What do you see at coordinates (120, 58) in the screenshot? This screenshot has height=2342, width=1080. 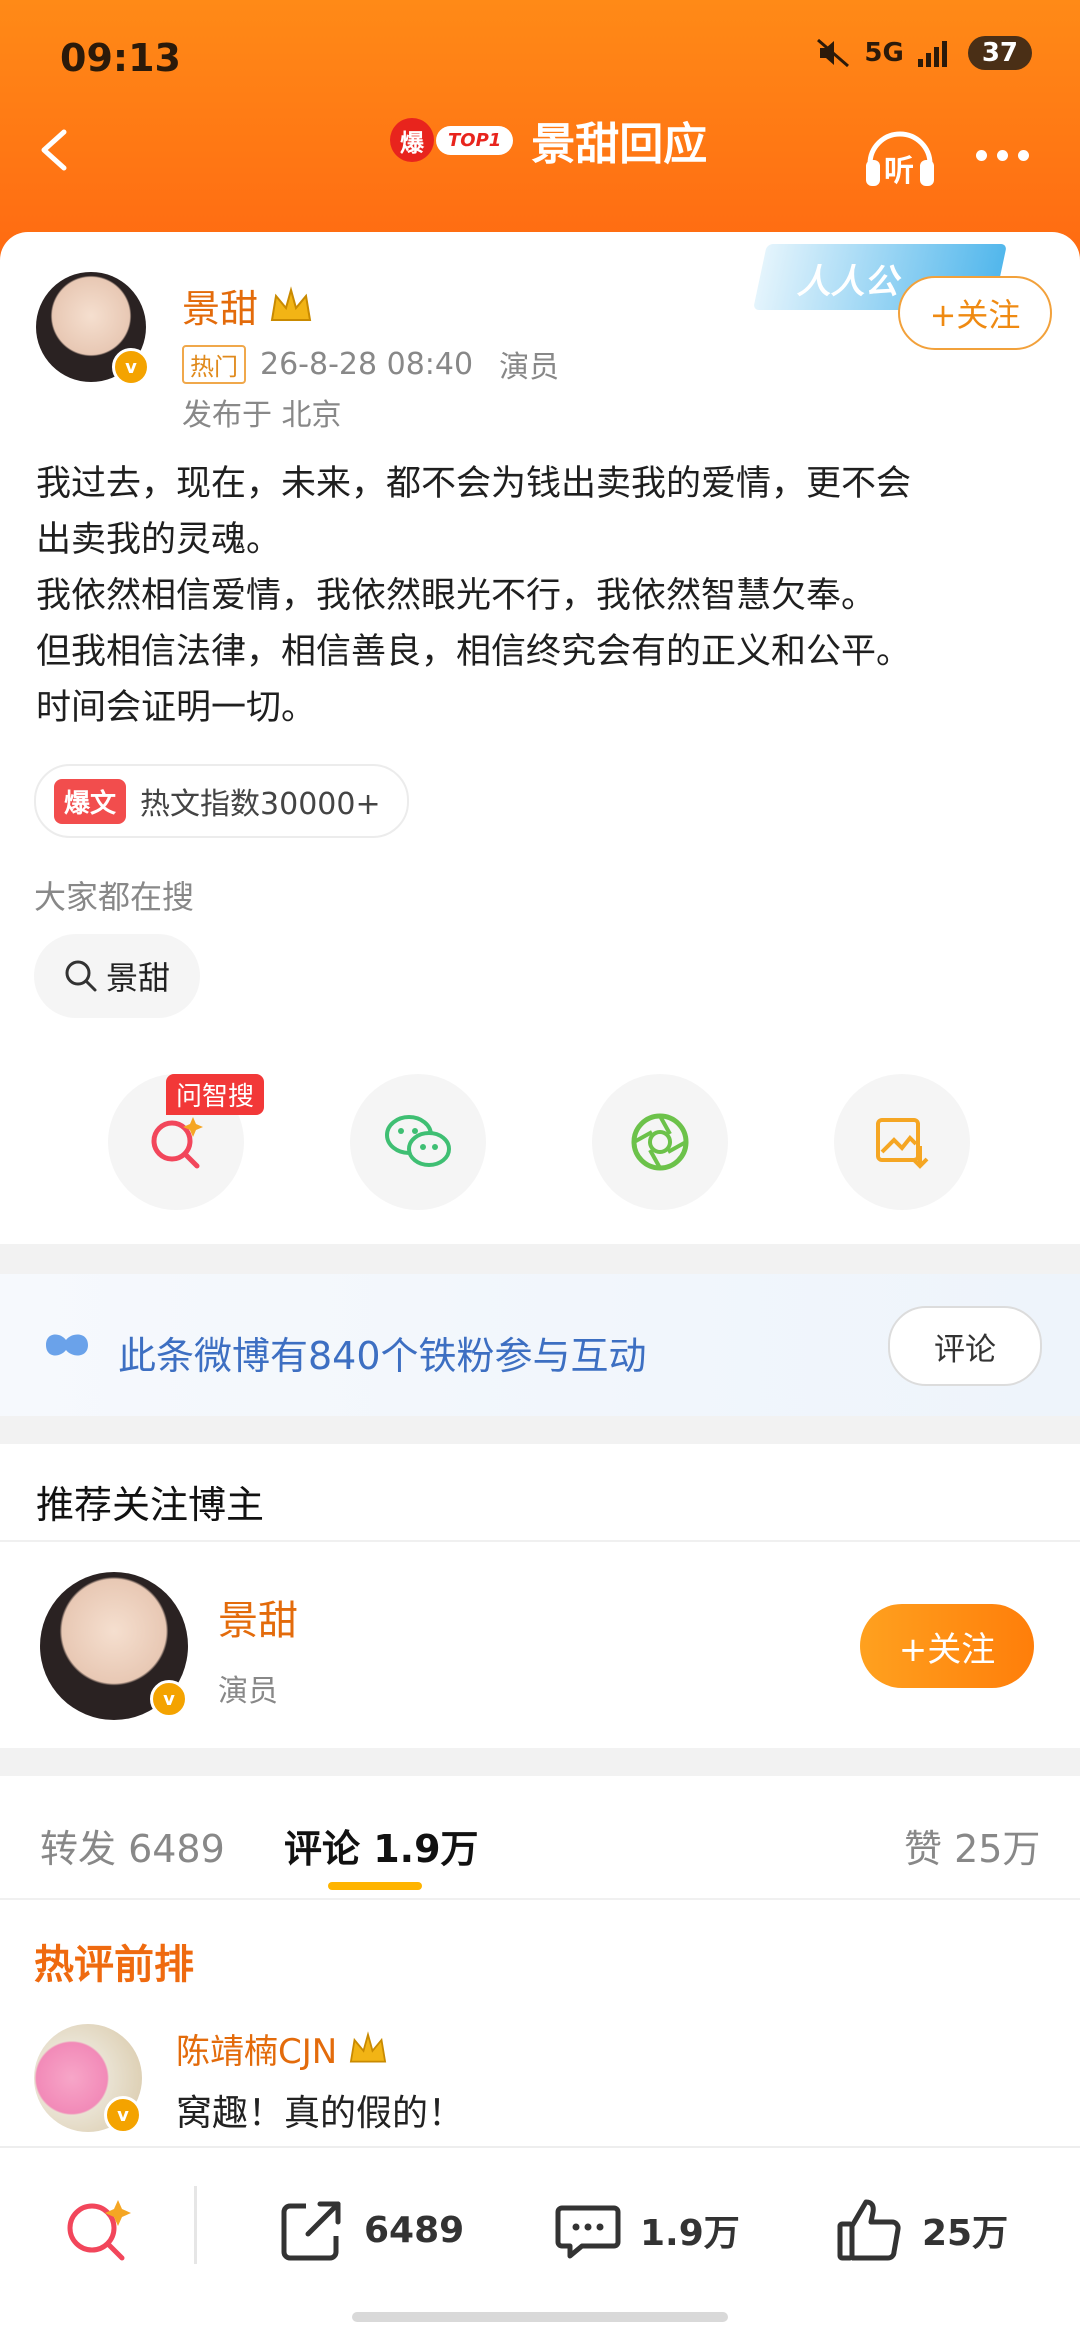 I see `status-time: 09:13` at bounding box center [120, 58].